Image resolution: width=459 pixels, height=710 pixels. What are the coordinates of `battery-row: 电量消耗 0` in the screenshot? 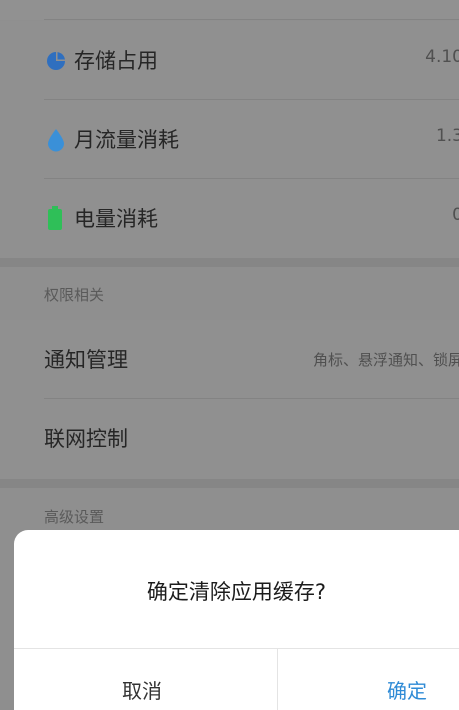 It's located at (229, 218).